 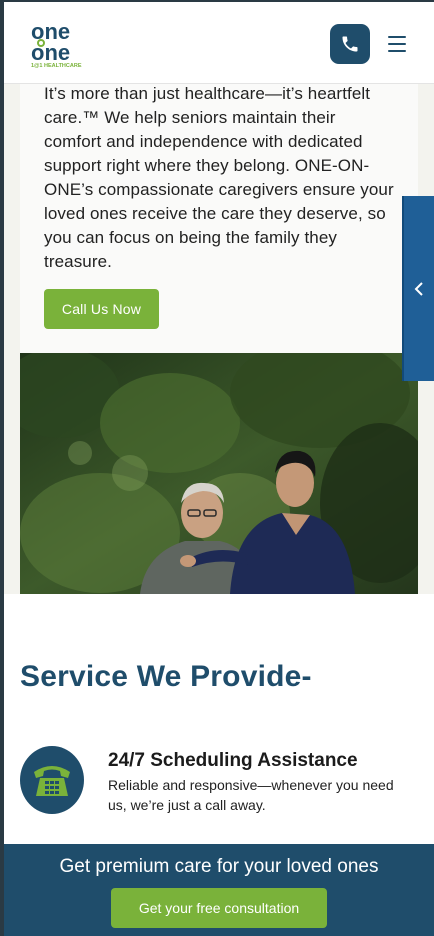 I want to click on chevron-left-icon, so click(x=418, y=288).